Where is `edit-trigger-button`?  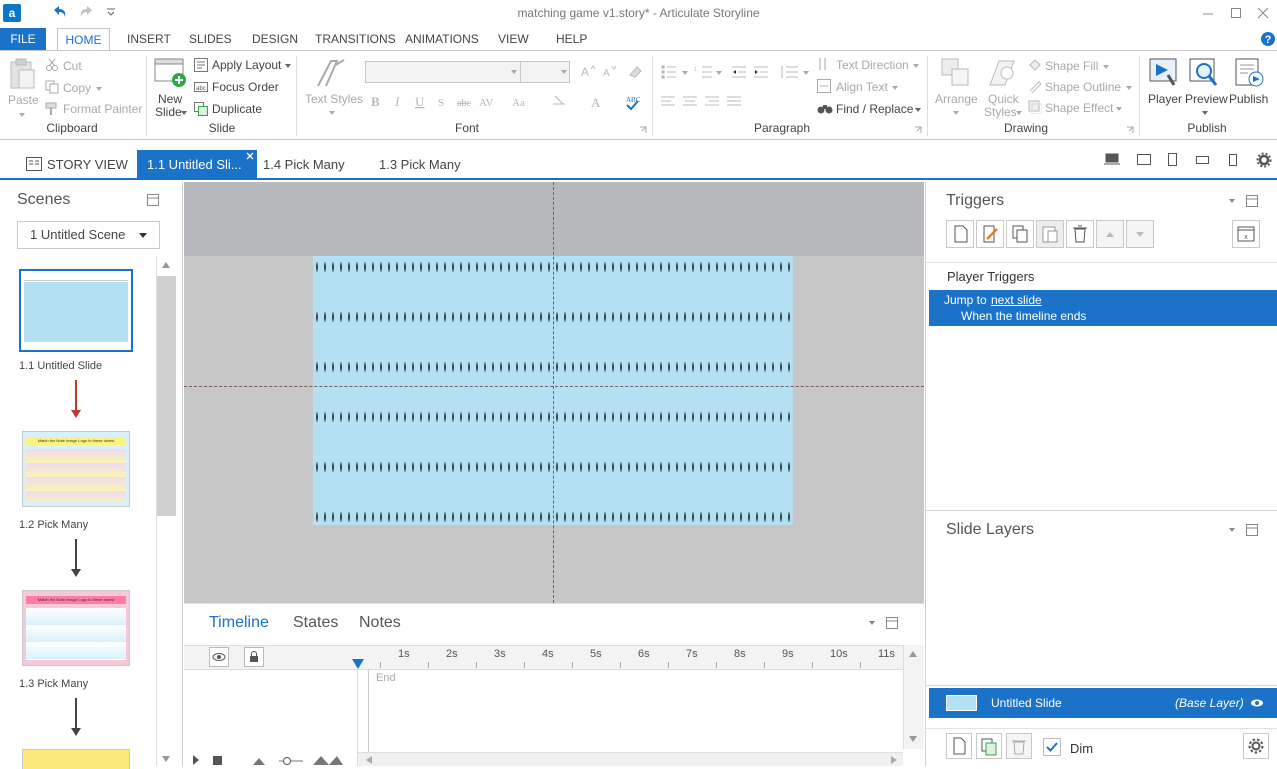
edit-trigger-button is located at coordinates (990, 234).